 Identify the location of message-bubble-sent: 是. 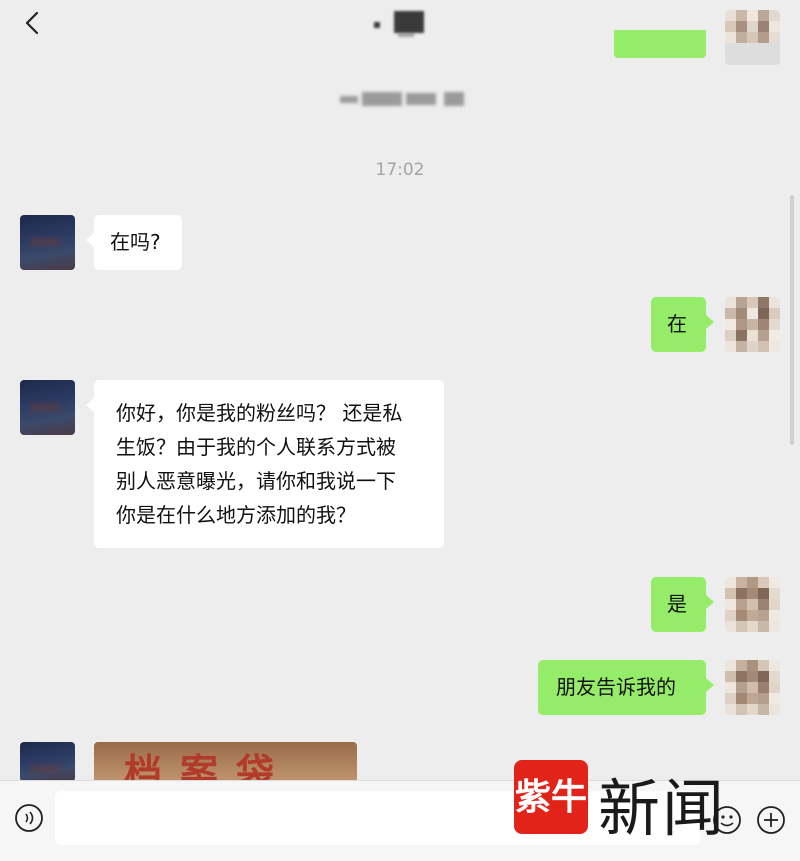
(682, 604).